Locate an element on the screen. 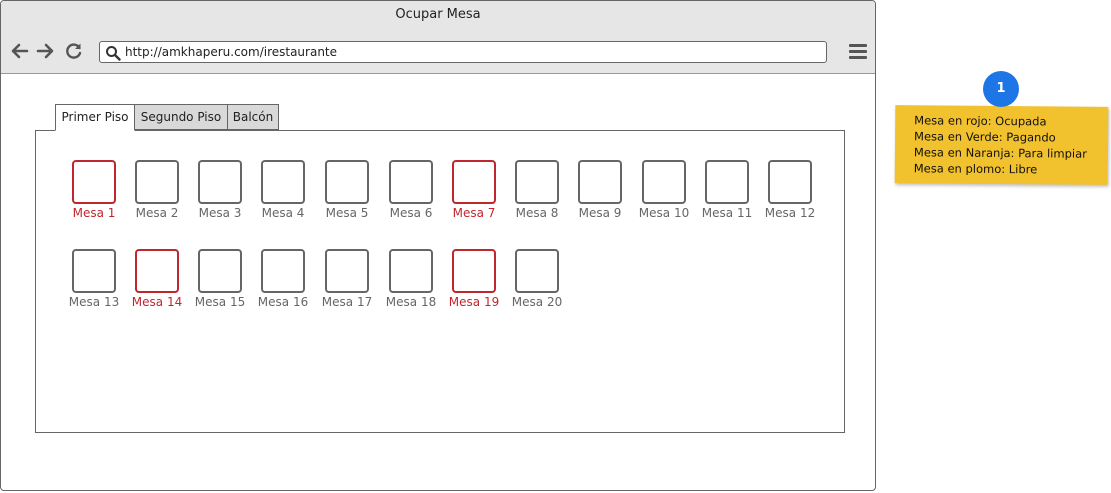 This screenshot has width=1111, height=493. mesa-20: Mesa 20 is located at coordinates (537, 279).